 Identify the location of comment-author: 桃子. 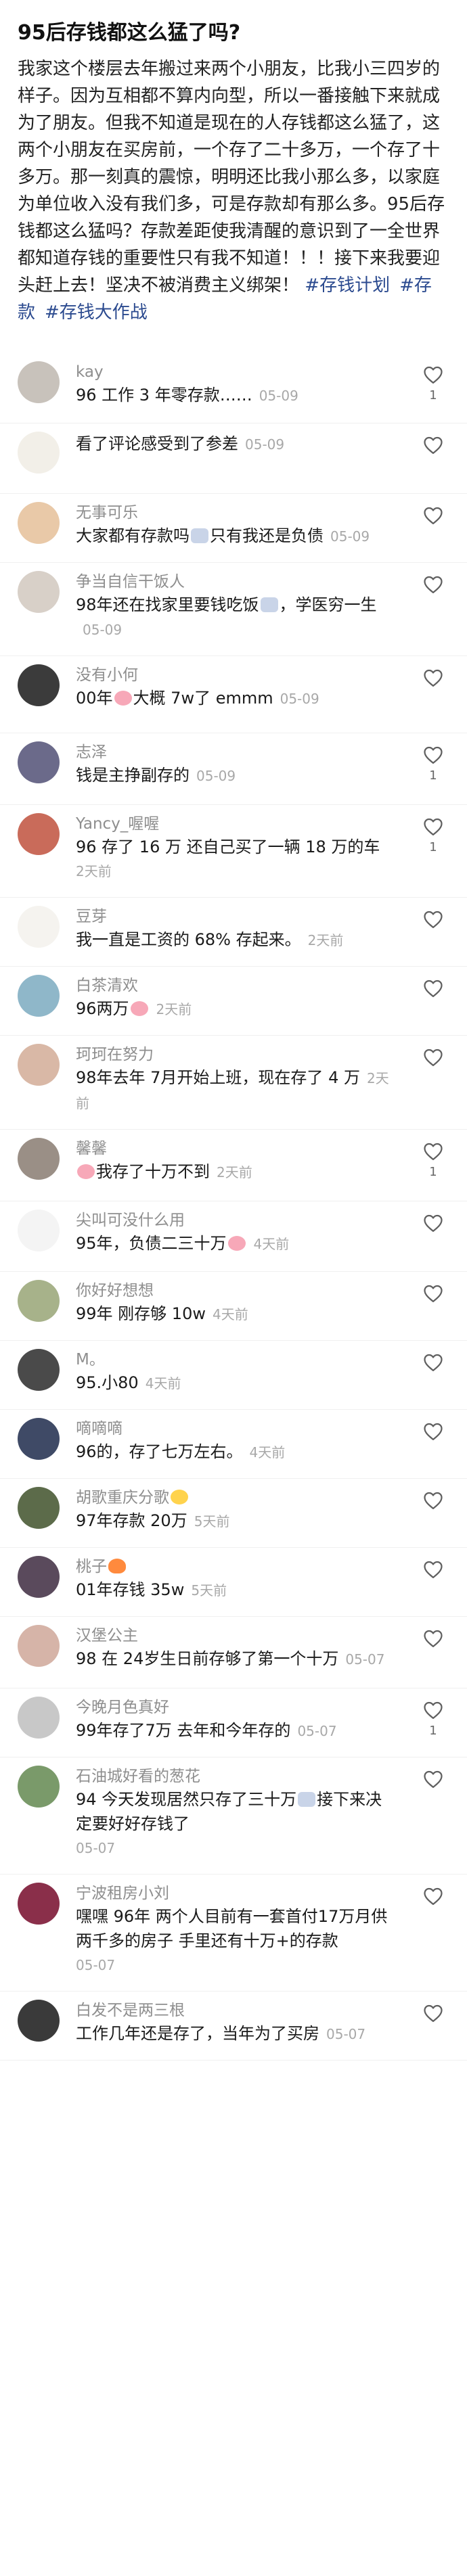
(235, 1567).